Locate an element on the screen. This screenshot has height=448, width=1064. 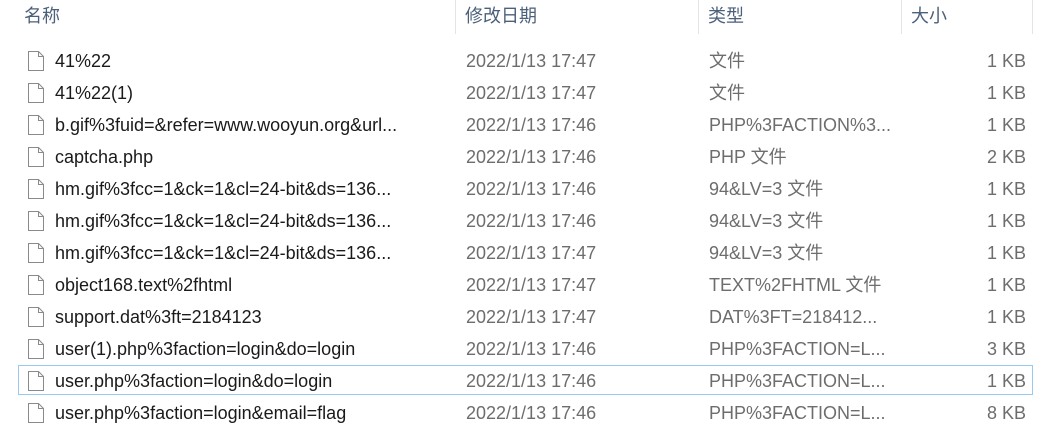
file-size: 8 KB is located at coordinates (1006, 413).